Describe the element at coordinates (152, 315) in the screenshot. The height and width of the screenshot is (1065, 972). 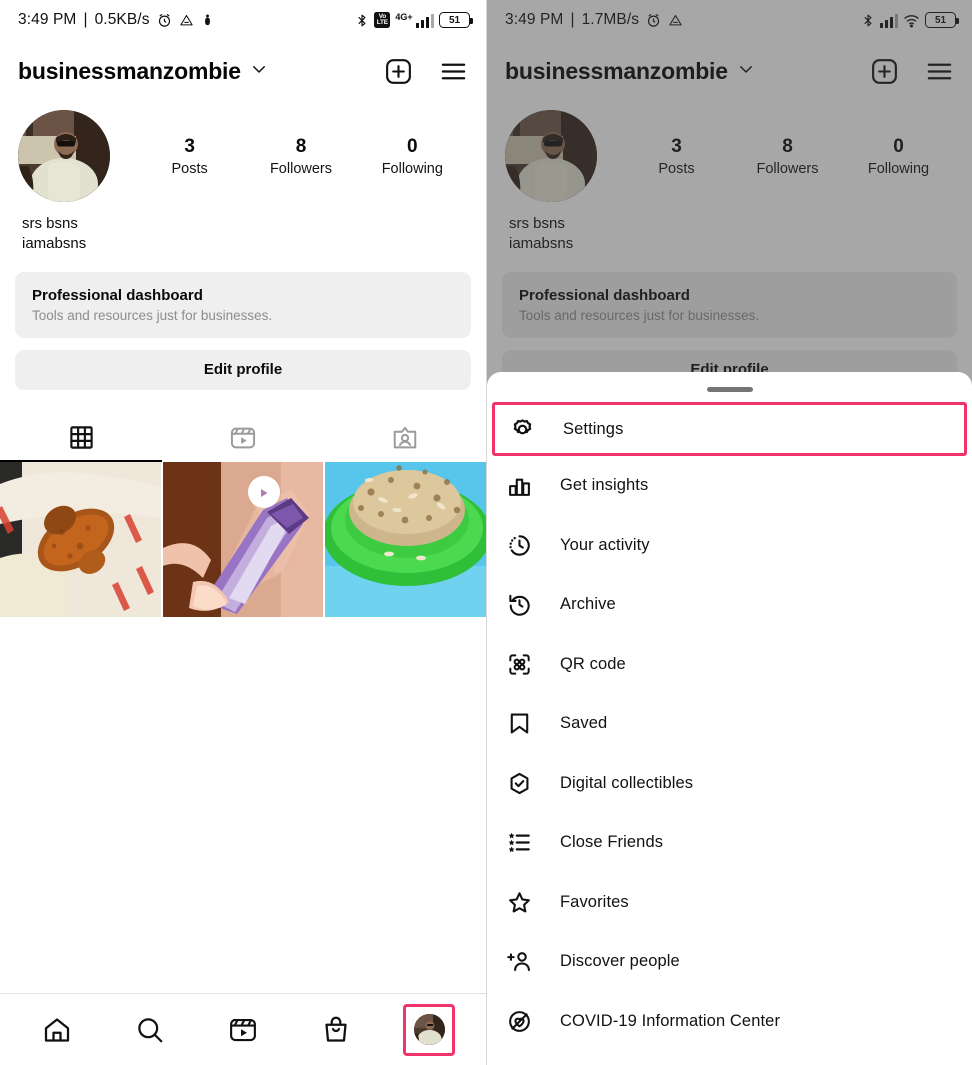
I see `dashboard-subtitle: Tools and resources just for businesses.` at that location.